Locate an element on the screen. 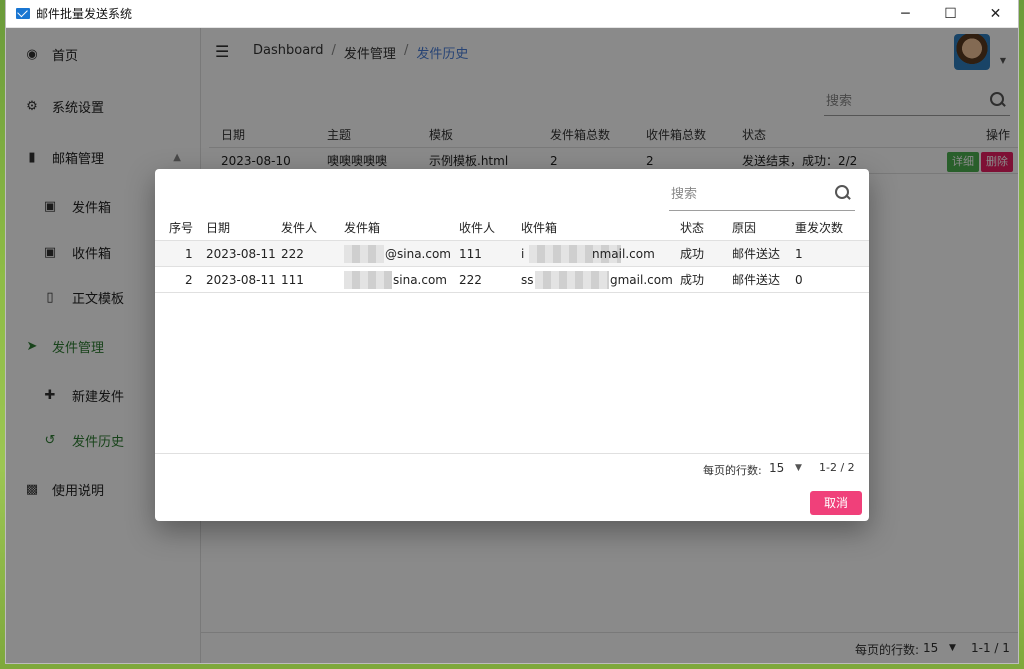 This screenshot has height=669, width=1024. search-placeholder: 搜索 is located at coordinates (684, 194).